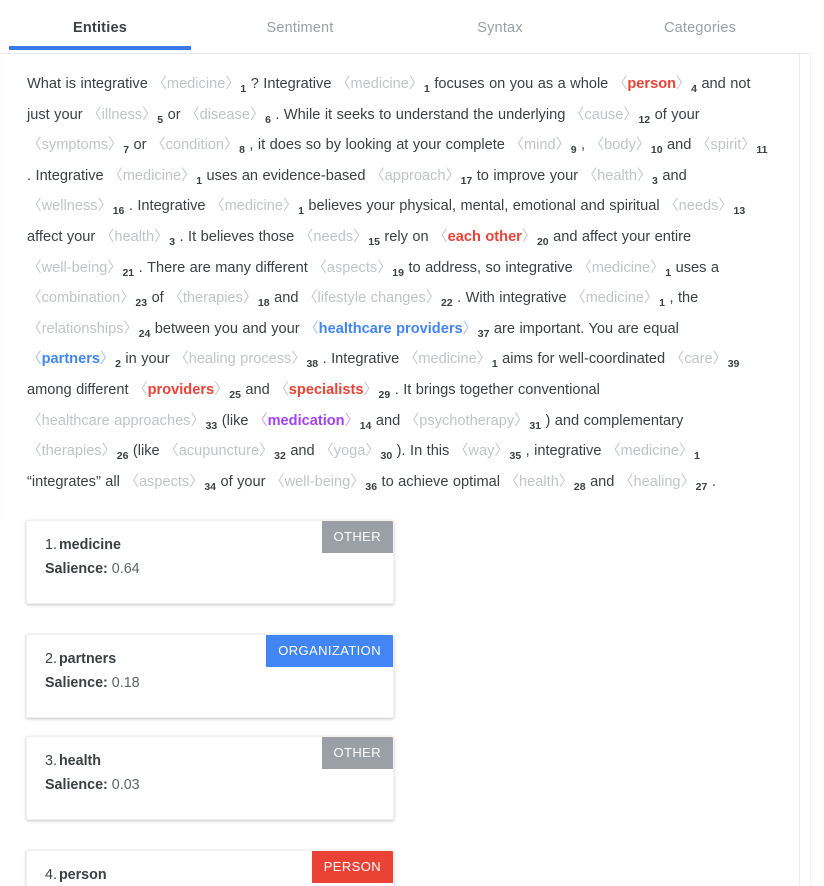 The image size is (824, 886). I want to click on entity-mention: 〈condition〉8, so click(198, 147).